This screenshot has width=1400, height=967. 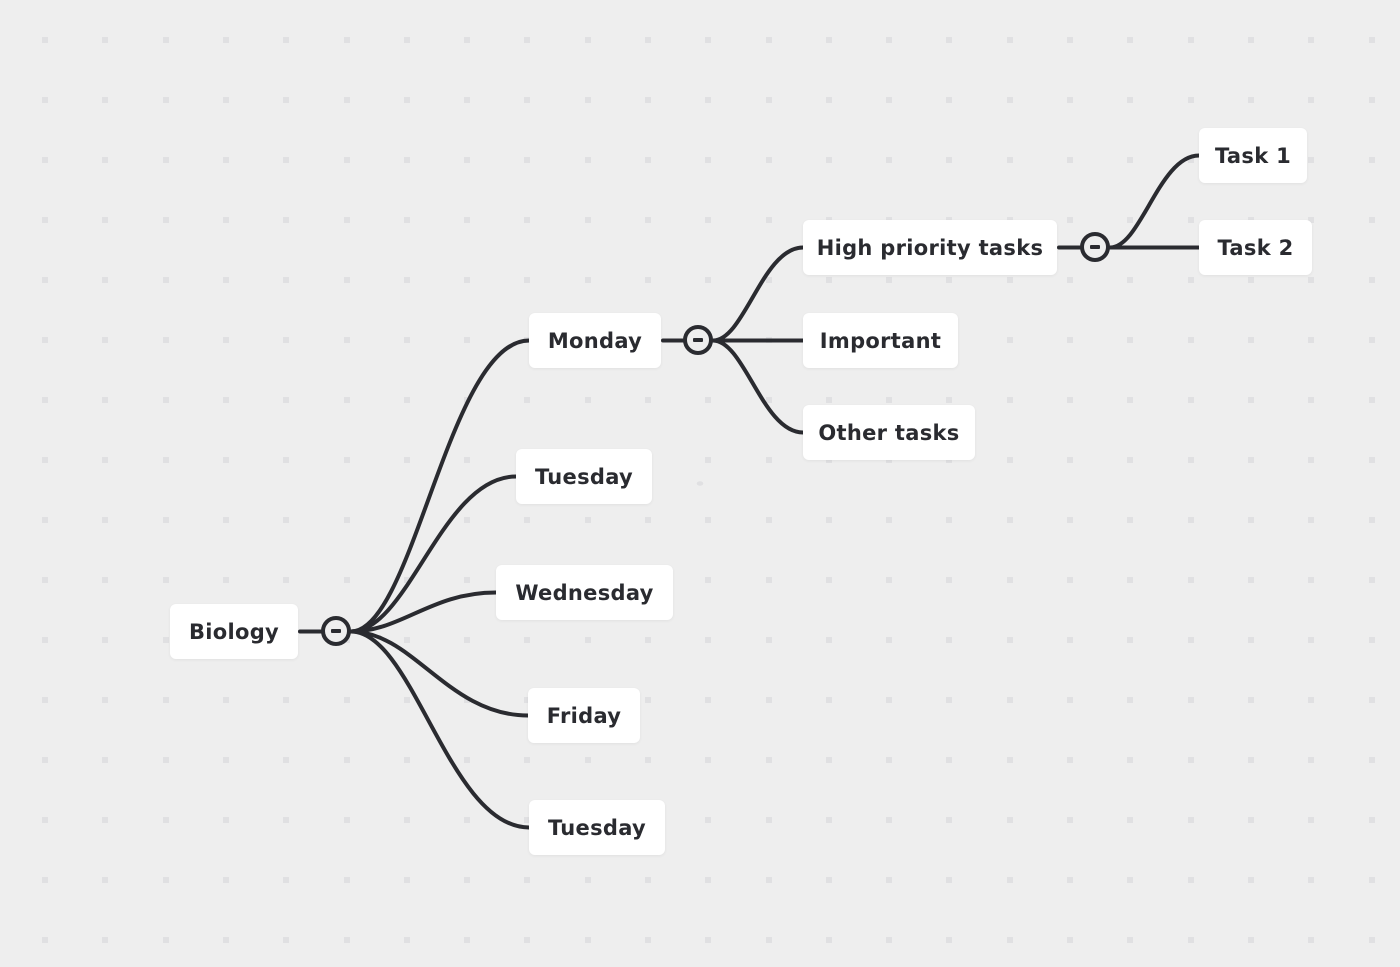 I want to click on collapse-toggle-high-priority-tasks, so click(x=1095, y=247).